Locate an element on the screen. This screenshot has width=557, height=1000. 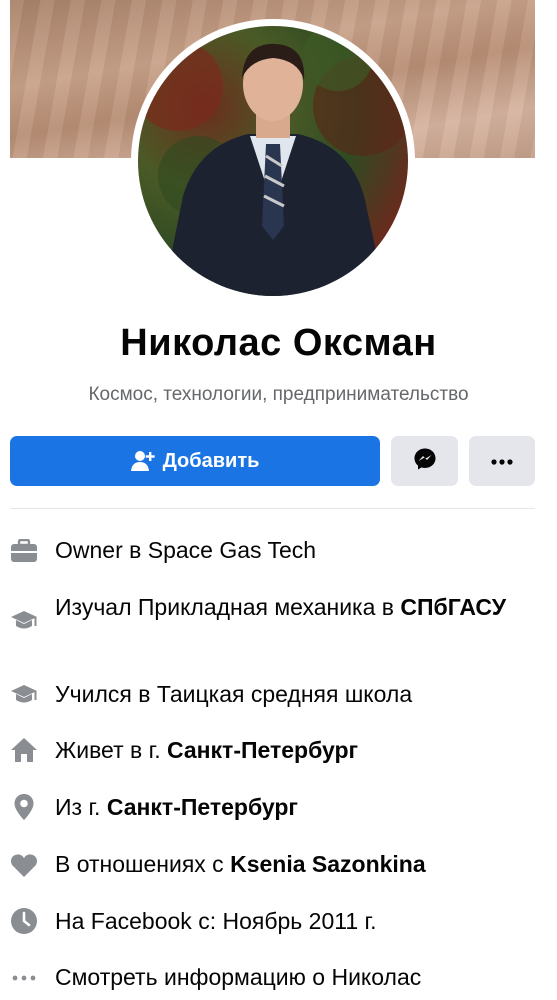
about-item-text: Учился в Таицкая средняя школа is located at coordinates (234, 694).